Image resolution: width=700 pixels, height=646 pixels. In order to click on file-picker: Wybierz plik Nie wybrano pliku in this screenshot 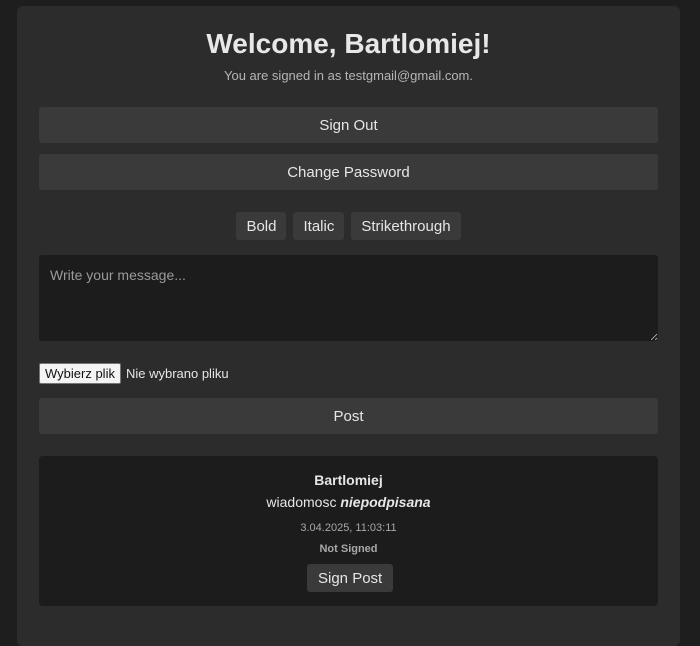, I will do `click(134, 373)`.